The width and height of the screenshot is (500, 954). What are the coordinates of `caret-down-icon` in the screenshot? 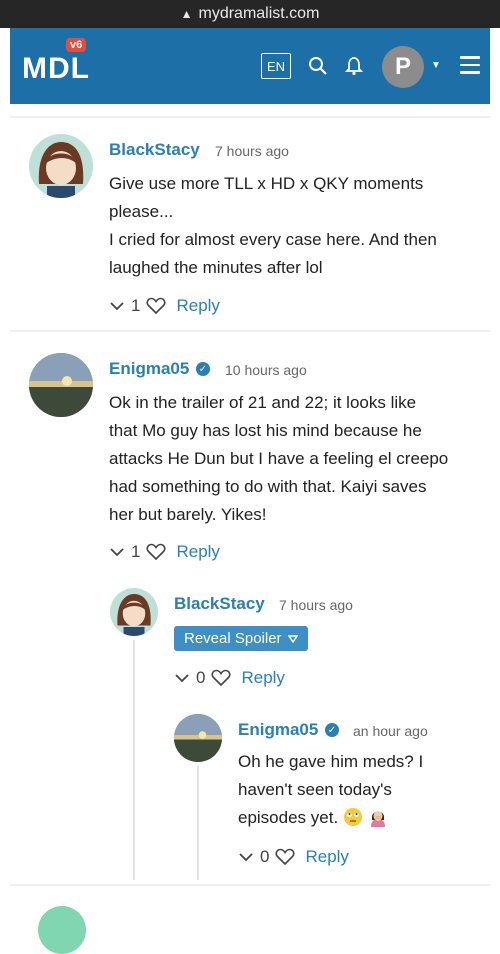 It's located at (292, 638).